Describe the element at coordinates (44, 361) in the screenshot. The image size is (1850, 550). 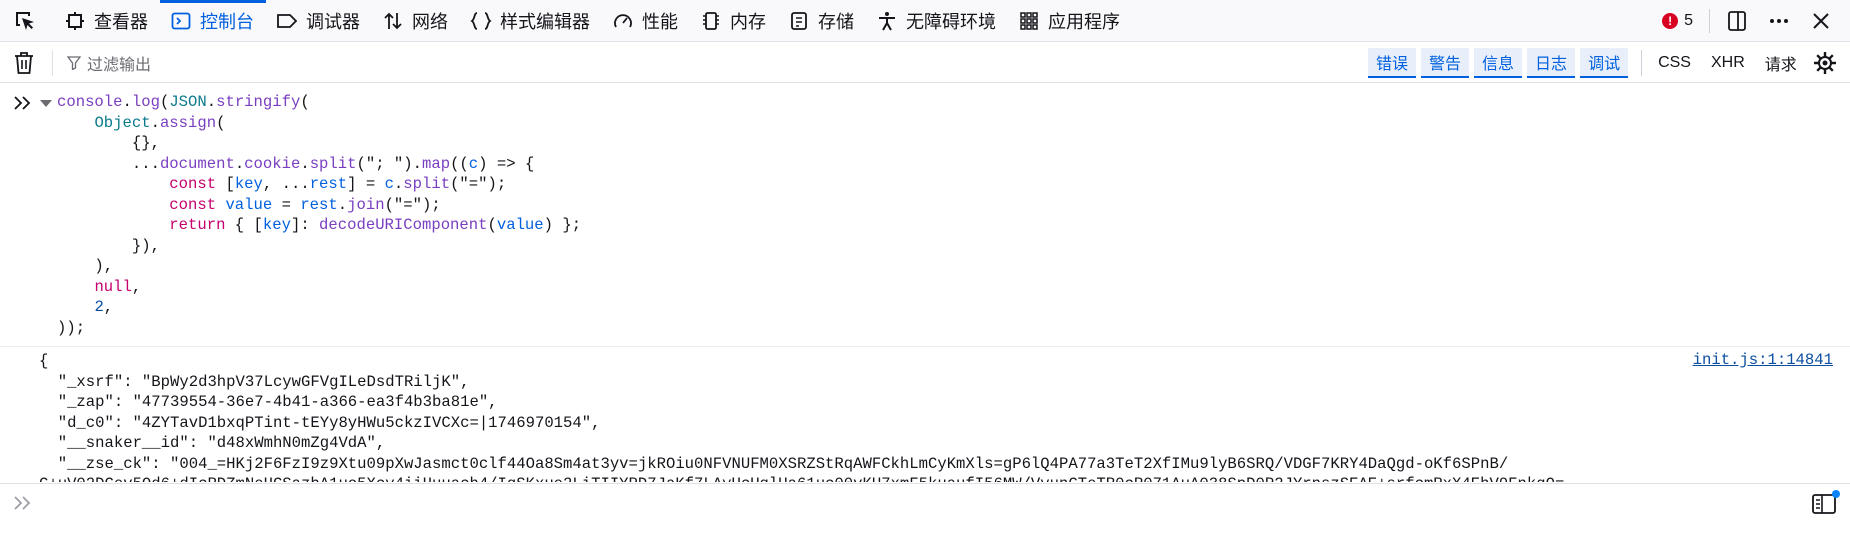
I see `result-line: {` at that location.